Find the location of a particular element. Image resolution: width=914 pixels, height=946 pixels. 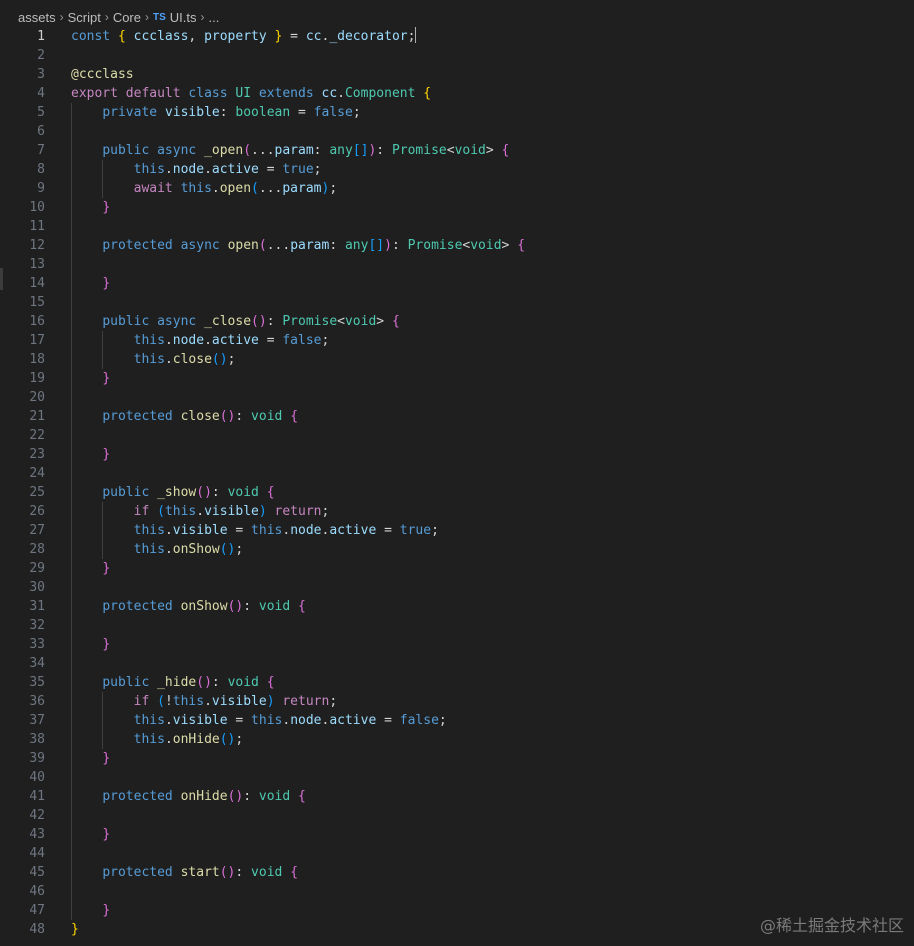

code-token: const is located at coordinates (91, 36).